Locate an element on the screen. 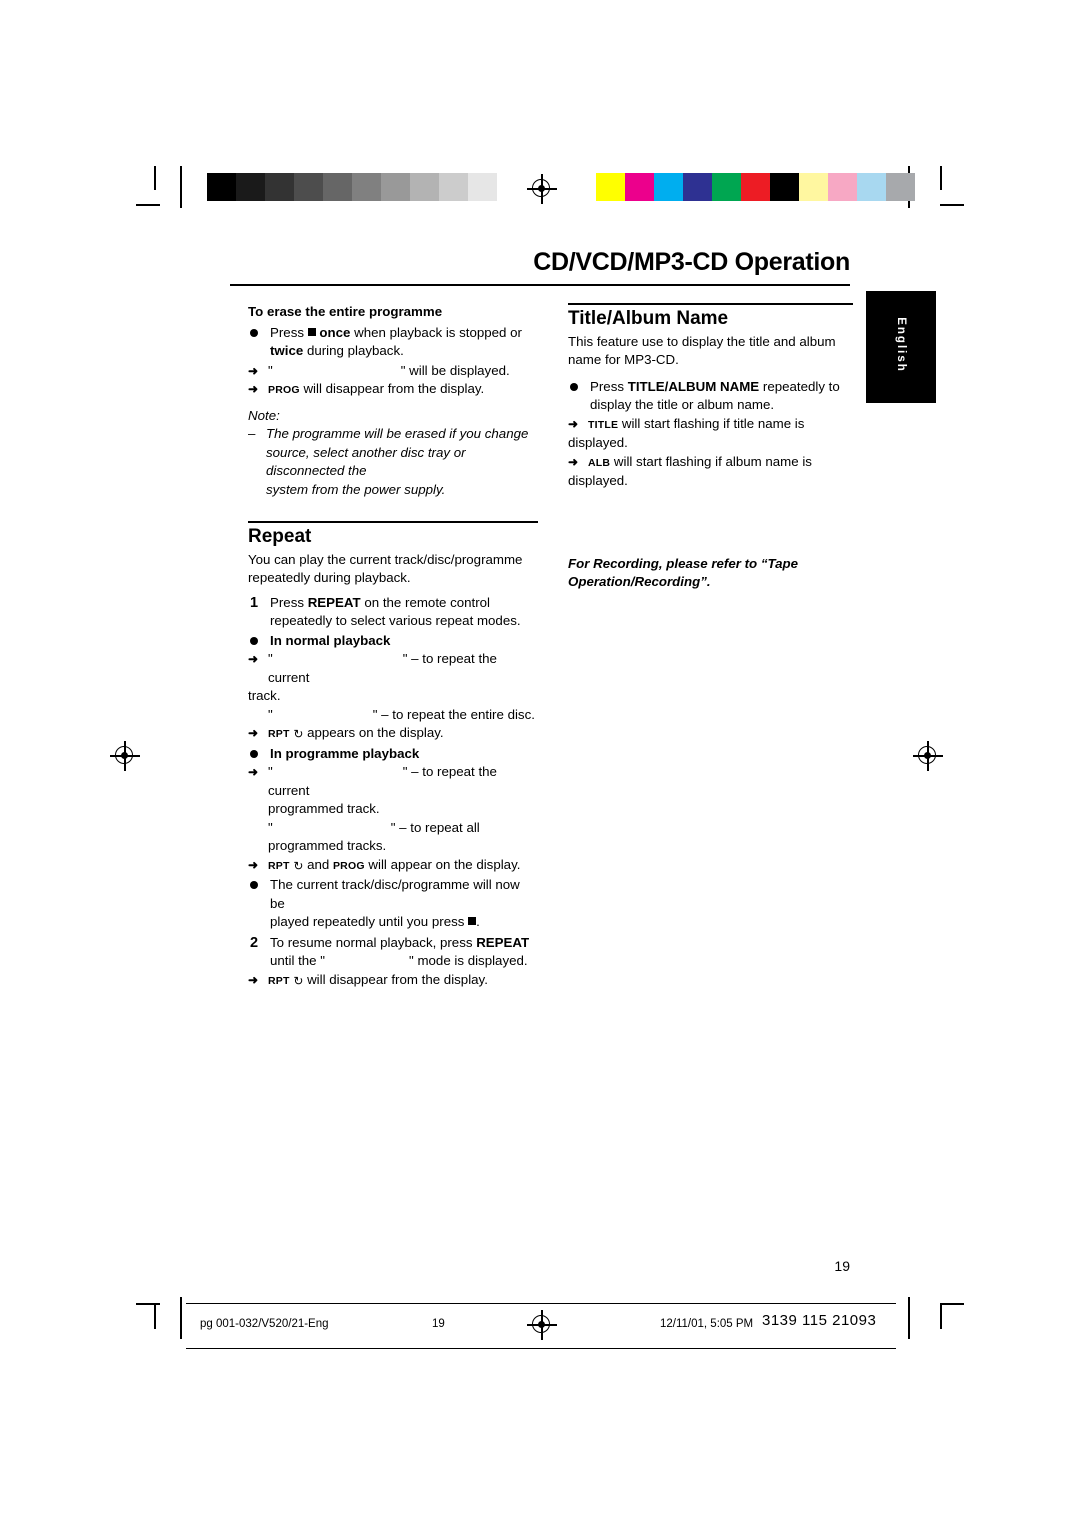  erase-display-line: " " will be displayed. is located at coordinates (403, 371).